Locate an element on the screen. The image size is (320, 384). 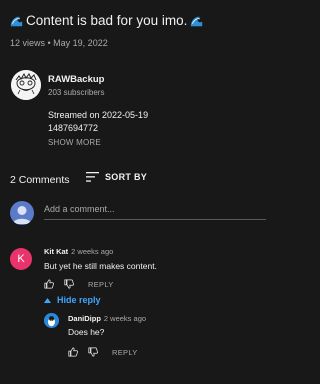
default-user-icon is located at coordinates (22, 215).